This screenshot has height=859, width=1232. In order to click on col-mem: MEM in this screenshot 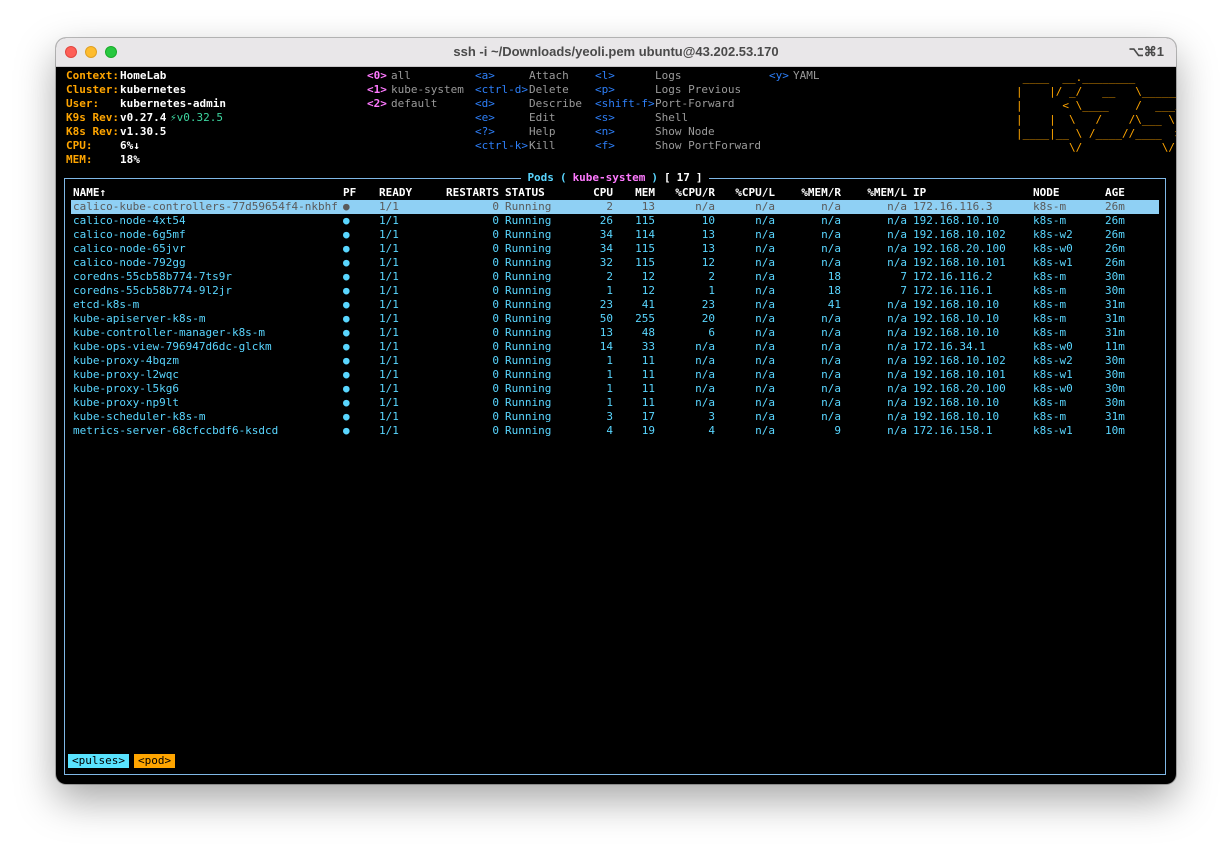, I will do `click(637, 193)`.